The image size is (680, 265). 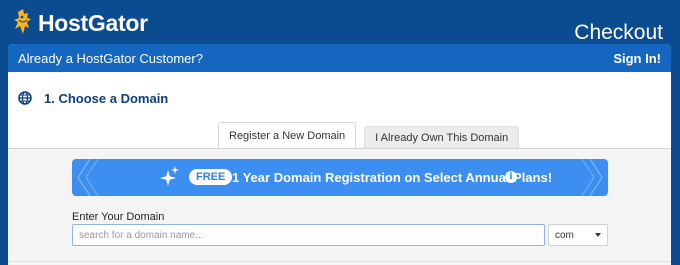 What do you see at coordinates (110, 58) in the screenshot?
I see `customer-question: Already a HostGator Customer?` at bounding box center [110, 58].